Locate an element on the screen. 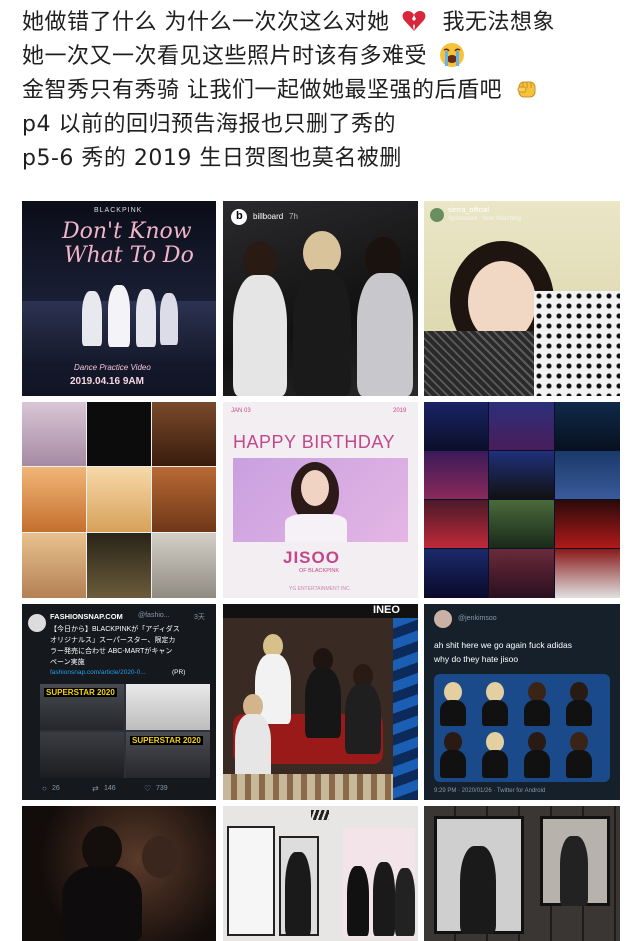 Image resolution: width=640 pixels, height=941 pixels. neo-logo: INEO is located at coordinates (386, 610).